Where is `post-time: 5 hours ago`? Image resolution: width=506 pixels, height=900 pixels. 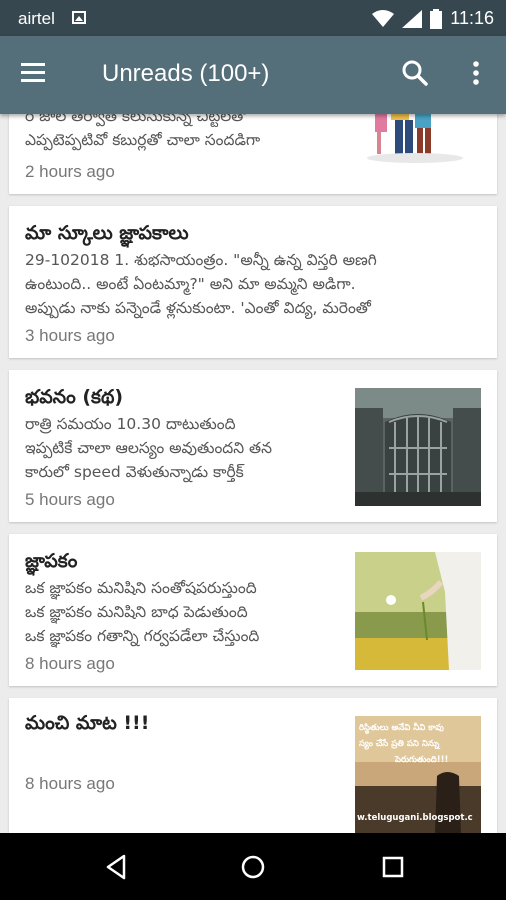
post-time: 5 hours ago is located at coordinates (70, 499).